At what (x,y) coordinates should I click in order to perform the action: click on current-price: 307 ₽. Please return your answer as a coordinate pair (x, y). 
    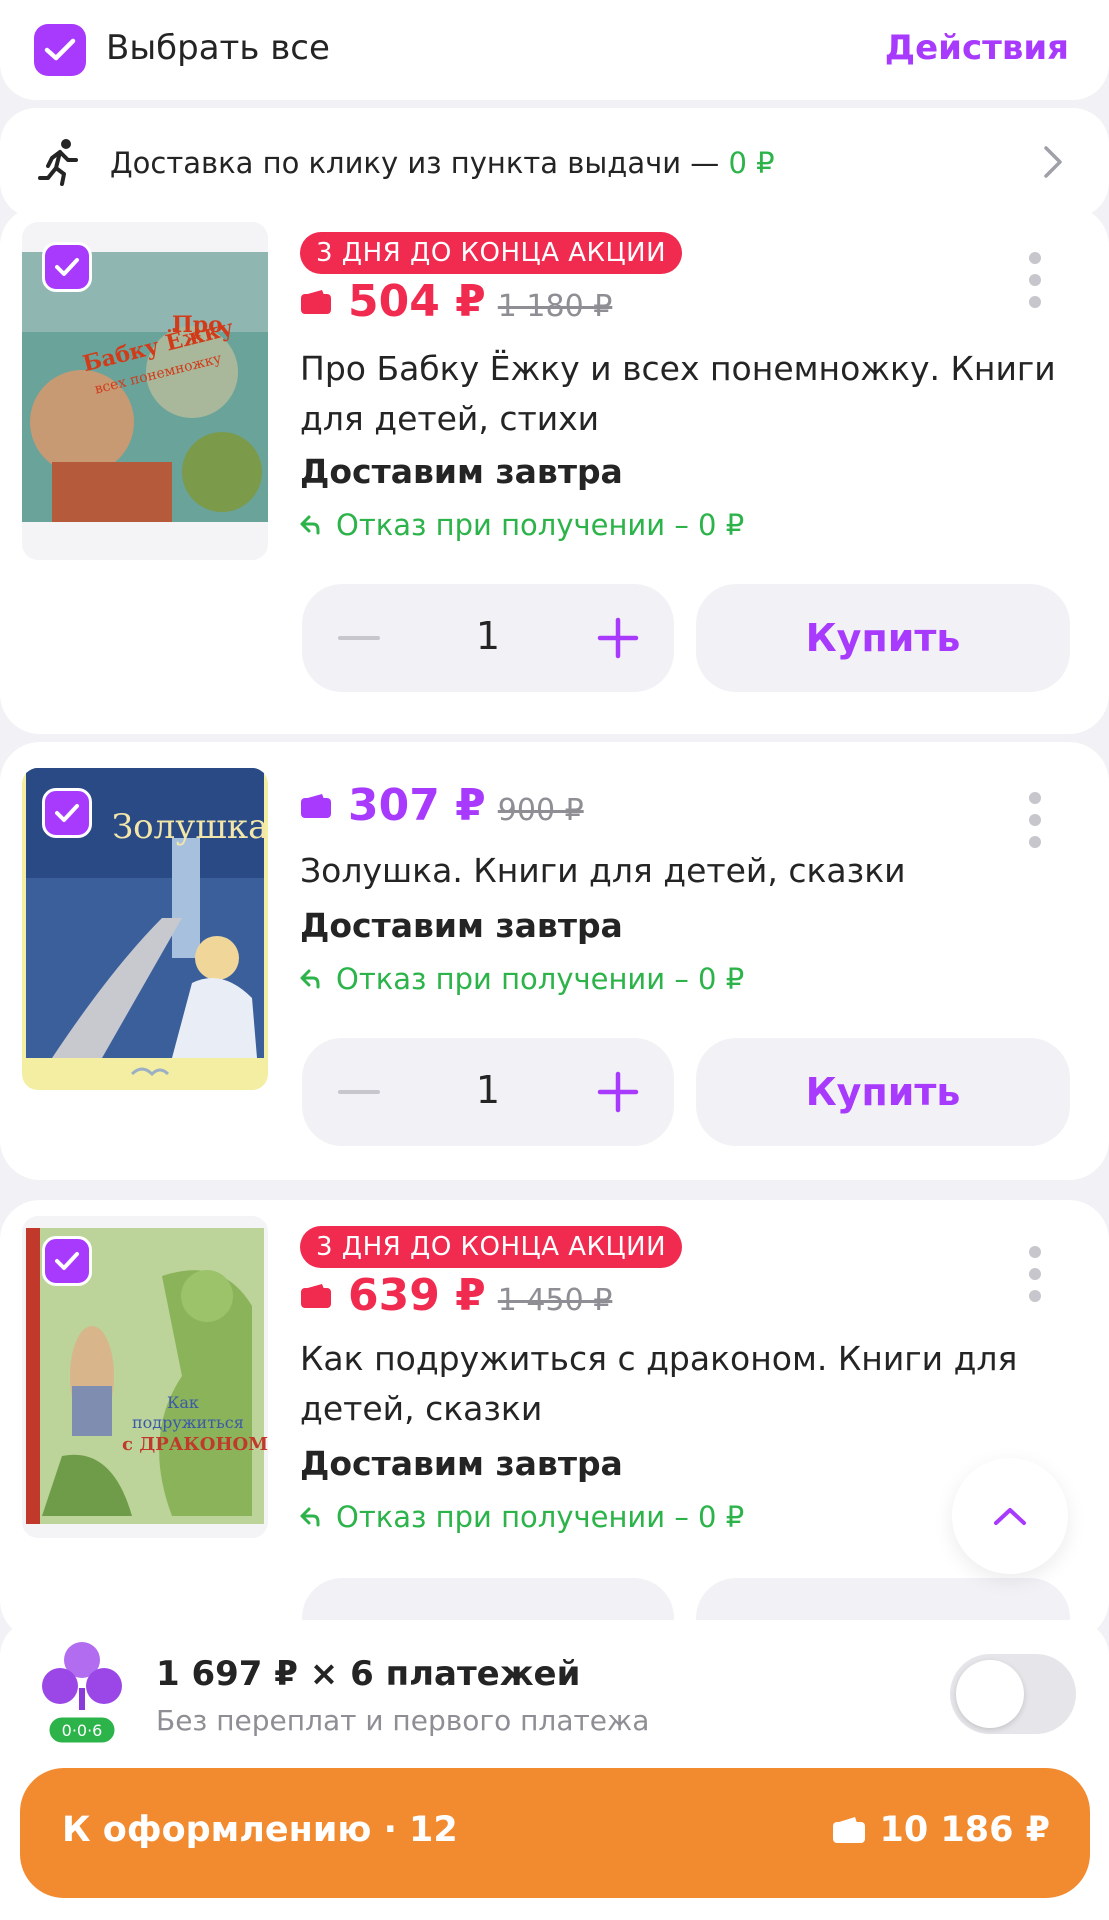
    Looking at the image, I should click on (417, 805).